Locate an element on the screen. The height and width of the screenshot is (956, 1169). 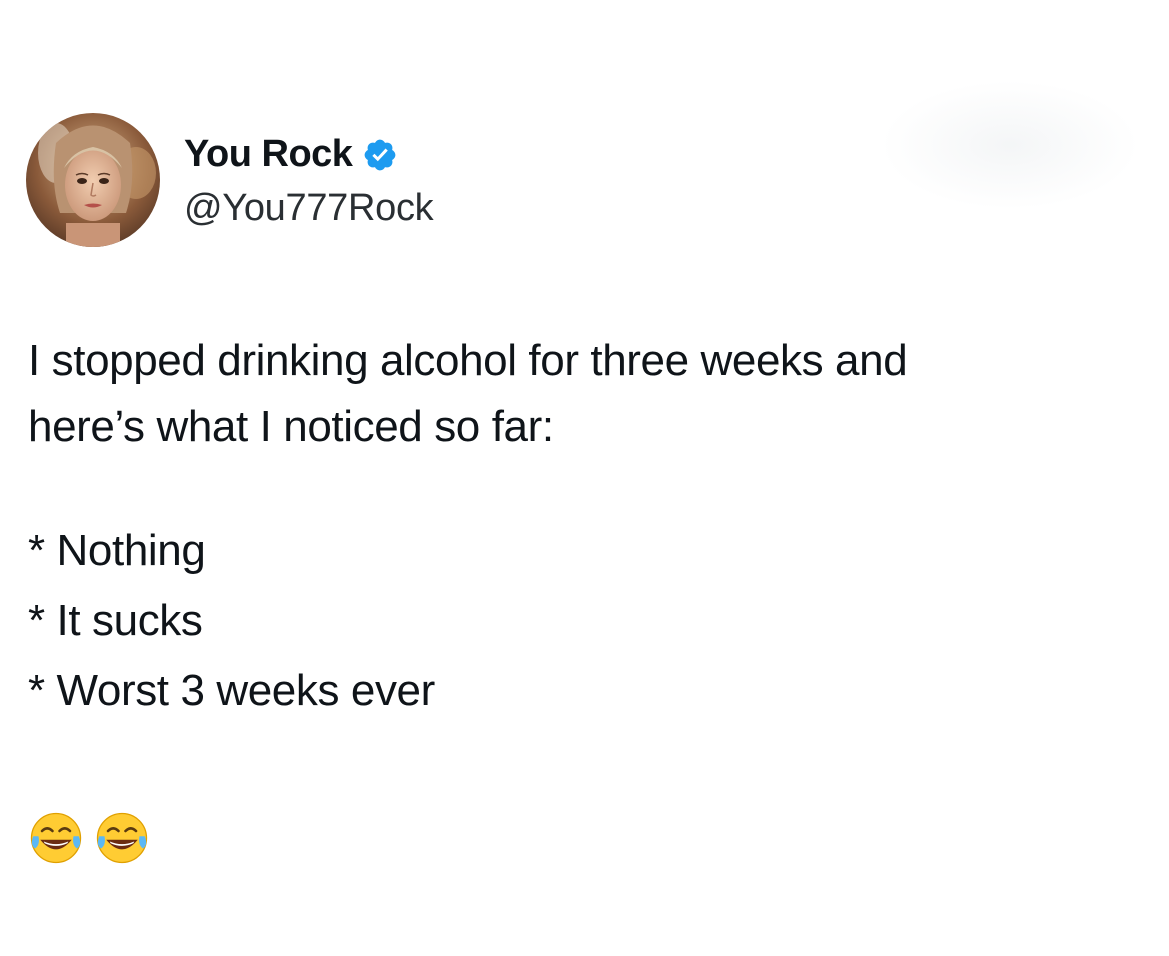
author-identity: You Rock @You777Rock is located at coordinates (309, 180).